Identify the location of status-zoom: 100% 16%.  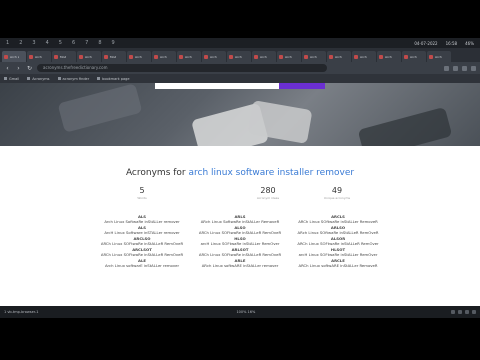
(246, 312).